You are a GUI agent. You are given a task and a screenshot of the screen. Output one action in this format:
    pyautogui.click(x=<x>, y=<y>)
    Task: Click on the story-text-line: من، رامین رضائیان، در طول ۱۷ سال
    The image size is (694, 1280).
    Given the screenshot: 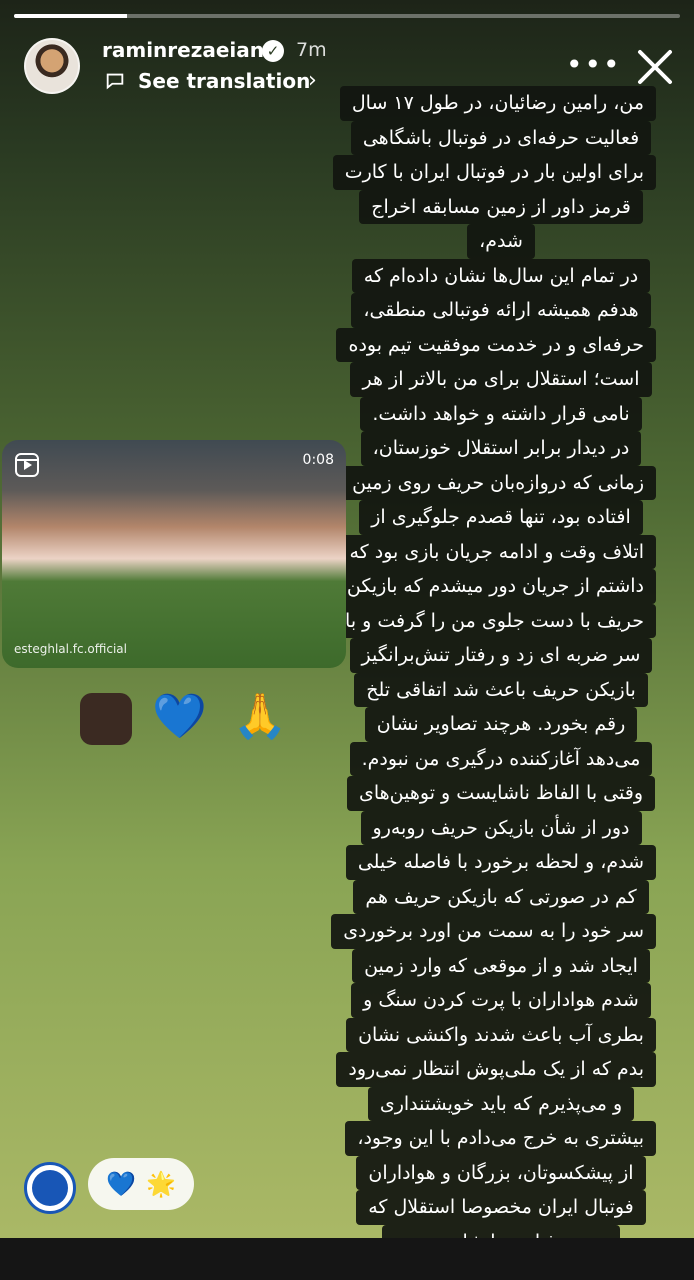 What is the action you would take?
    pyautogui.click(x=497, y=103)
    